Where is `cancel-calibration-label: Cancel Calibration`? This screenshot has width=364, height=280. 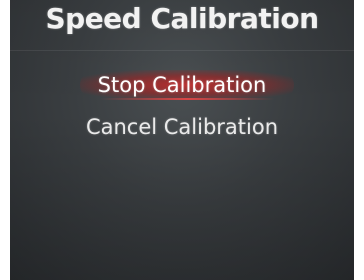 cancel-calibration-label: Cancel Calibration is located at coordinates (182, 127).